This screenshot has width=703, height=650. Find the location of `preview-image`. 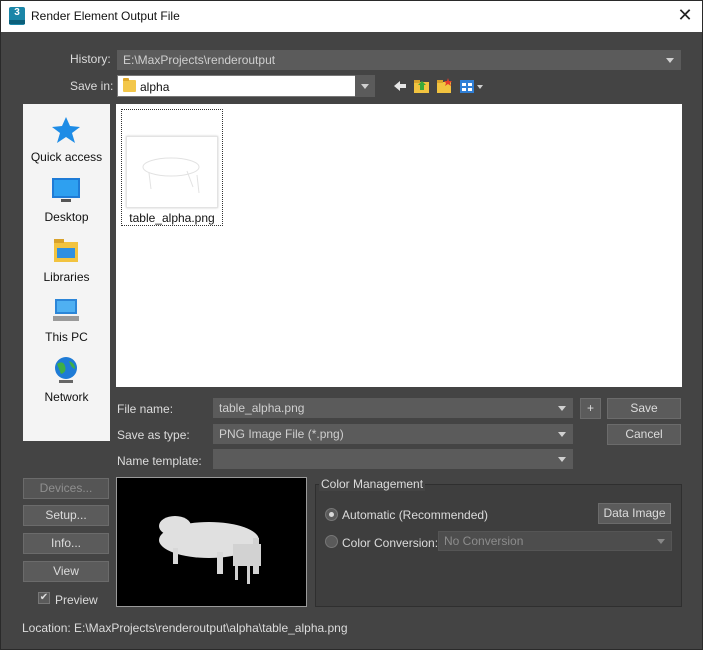

preview-image is located at coordinates (211, 542).